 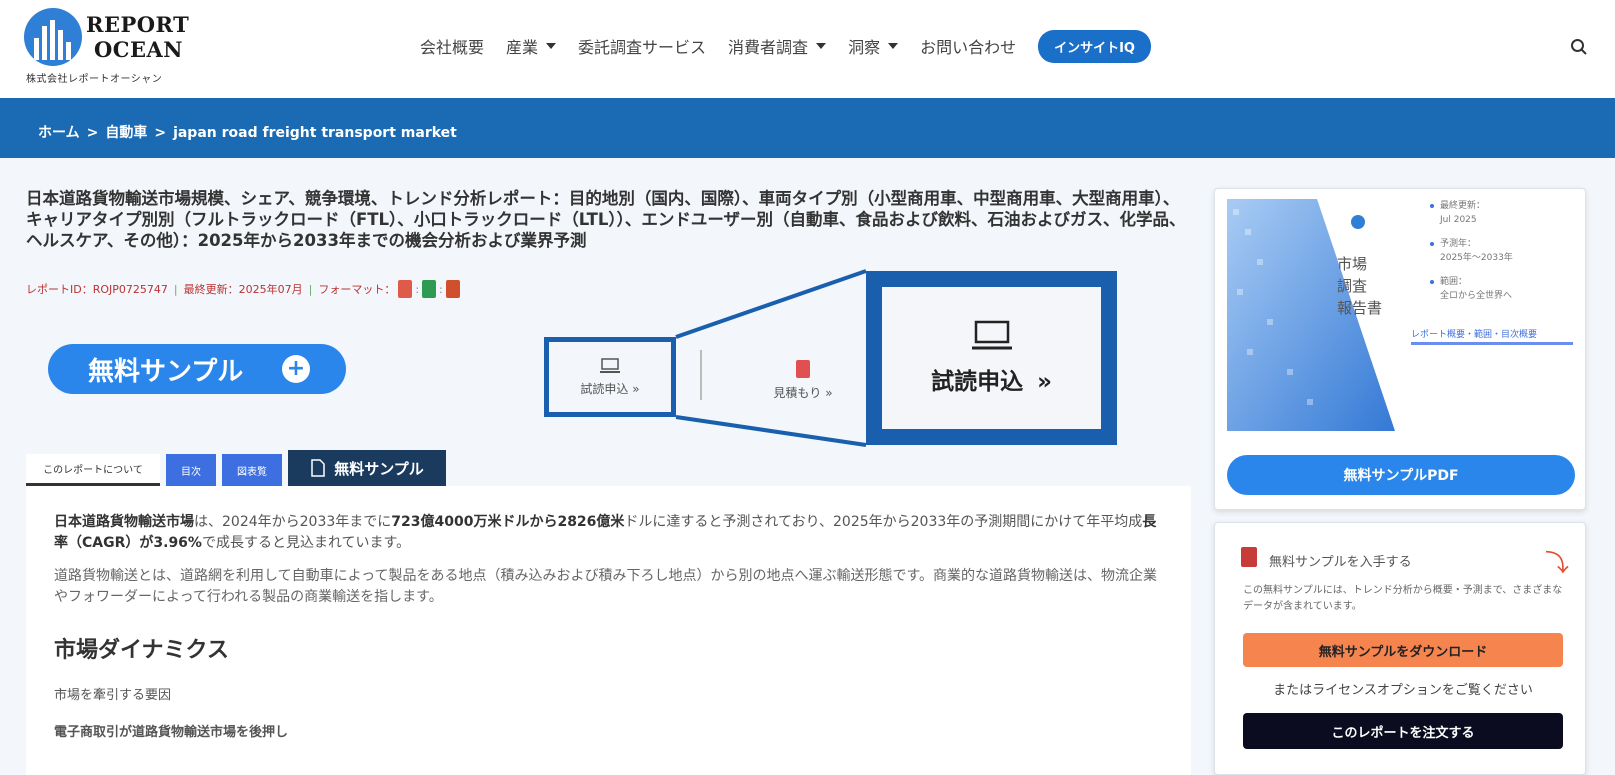 I want to click on nav-item-insights: 洞察, so click(x=873, y=46).